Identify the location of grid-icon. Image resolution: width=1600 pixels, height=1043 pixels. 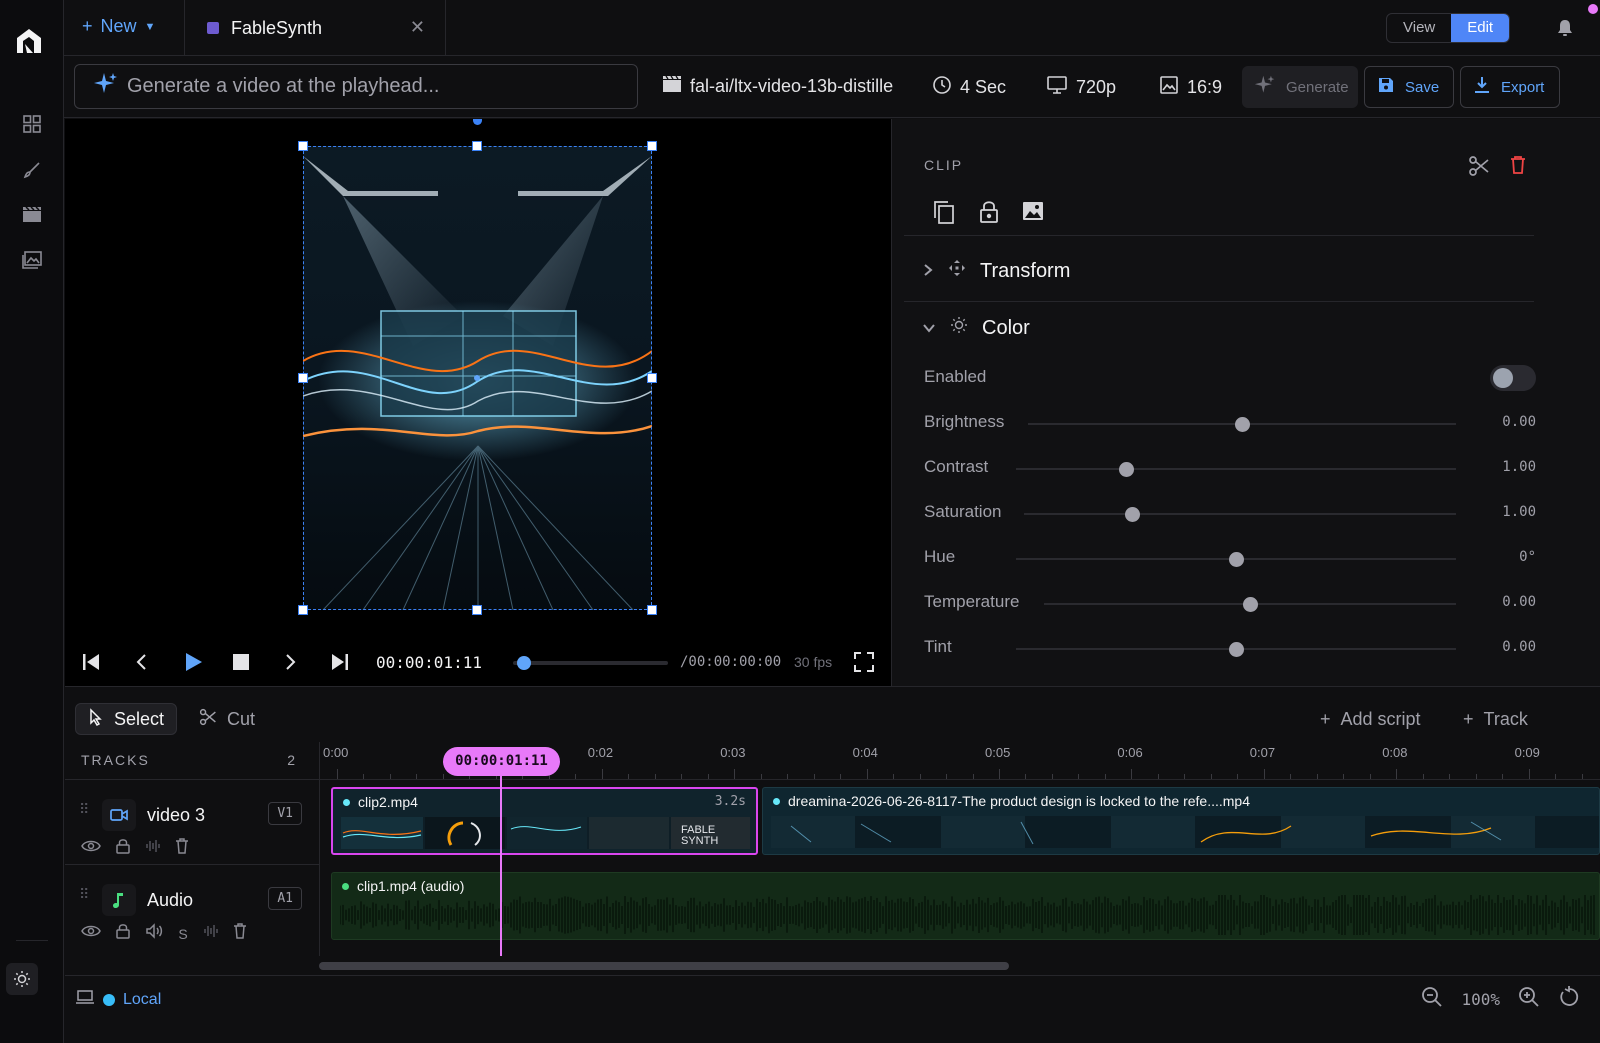
(32, 124).